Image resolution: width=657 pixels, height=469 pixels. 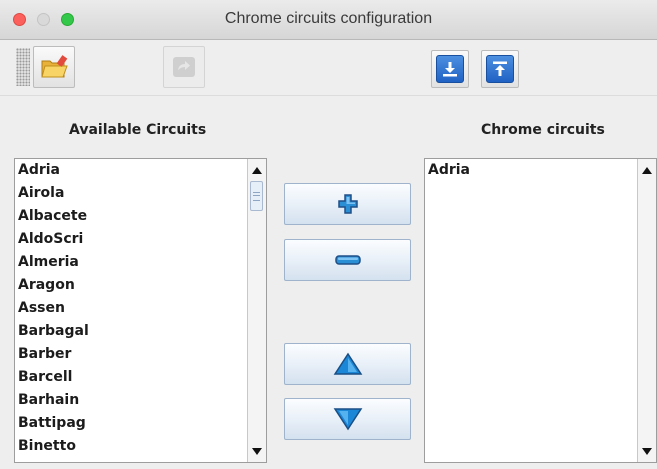 I want to click on plus-icon, so click(x=347, y=204).